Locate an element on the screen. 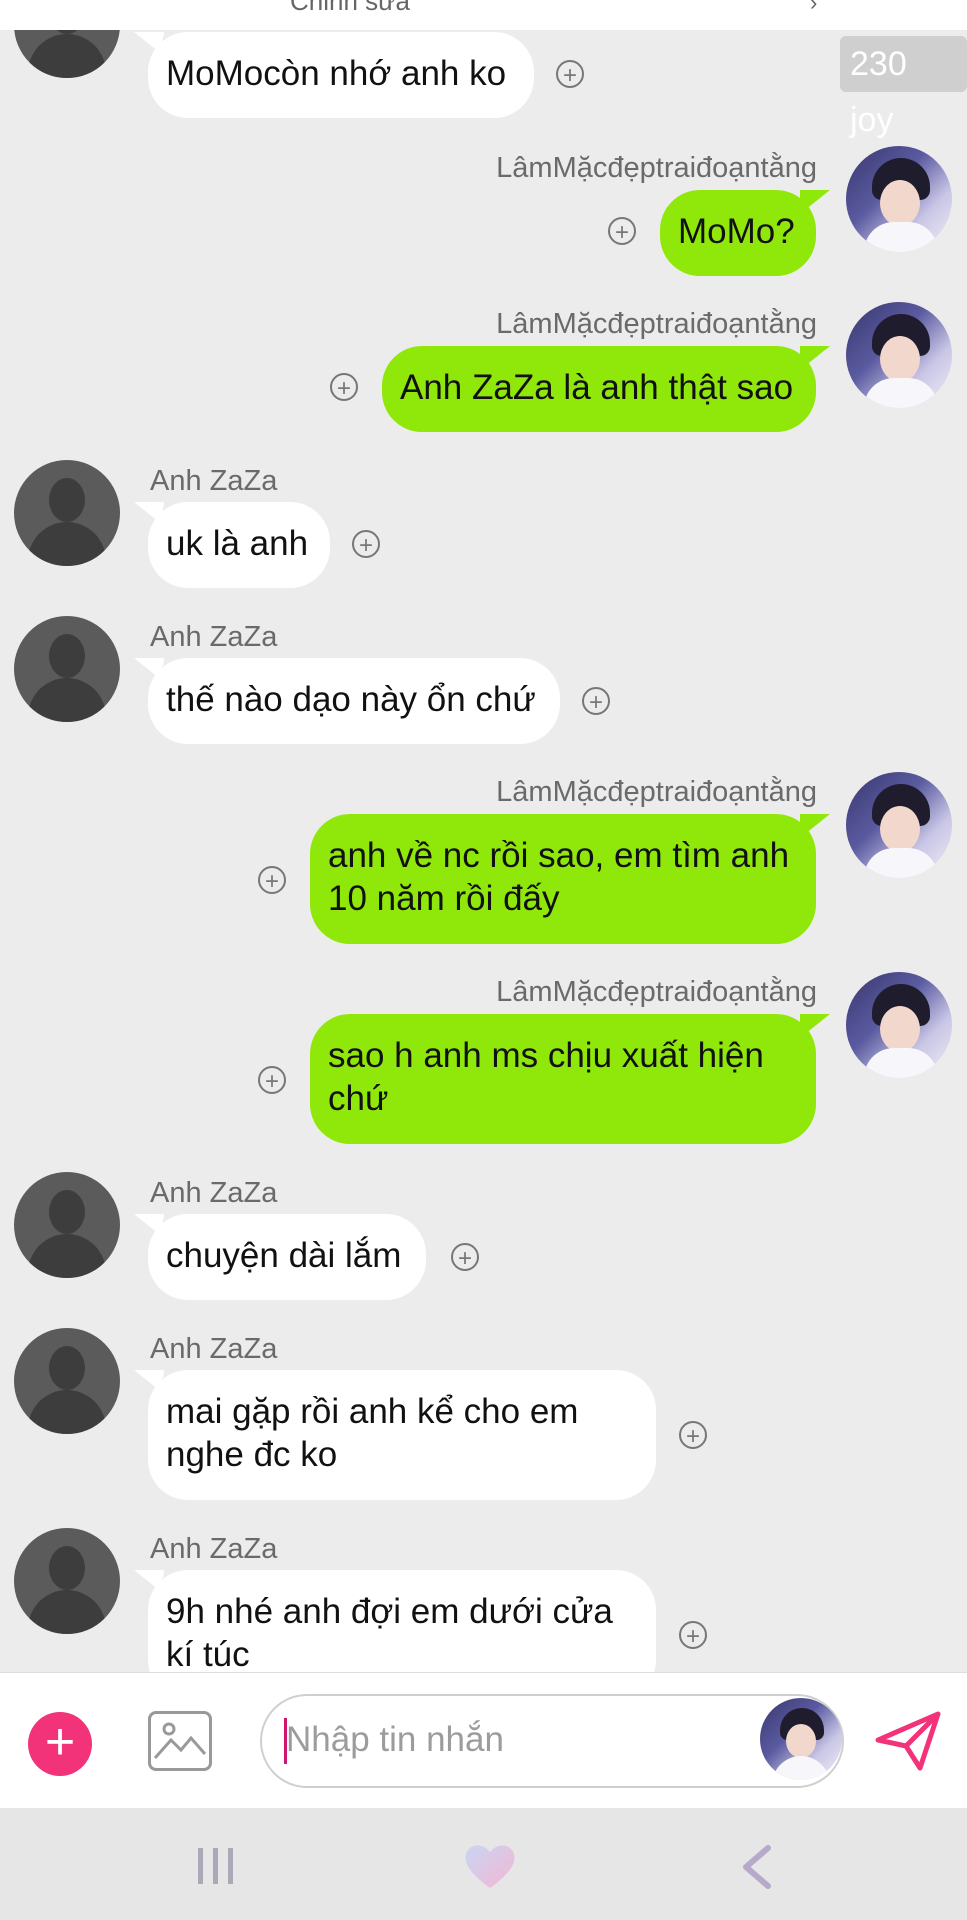 The width and height of the screenshot is (967, 1920). message-bubble: Anh ZaZa là anh thật sao is located at coordinates (599, 389).